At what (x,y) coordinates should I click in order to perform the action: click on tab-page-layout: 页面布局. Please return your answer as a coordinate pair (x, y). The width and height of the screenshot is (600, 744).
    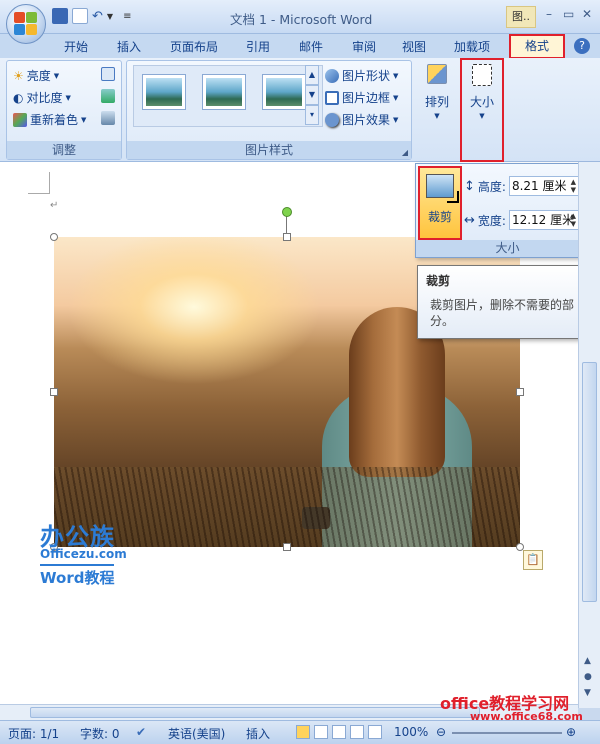
    Looking at the image, I should click on (194, 46).